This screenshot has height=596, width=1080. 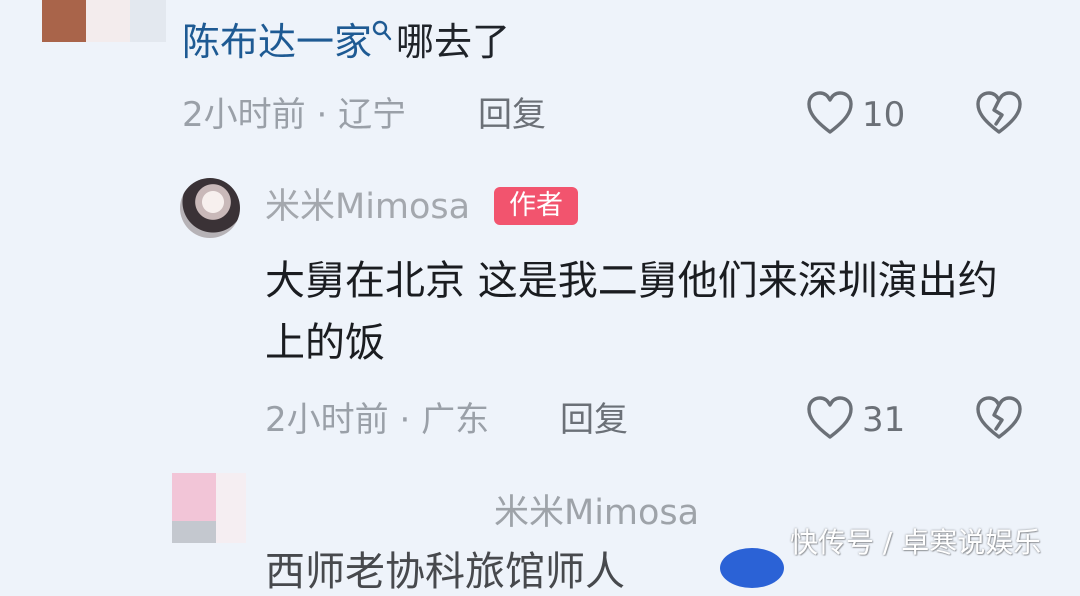 What do you see at coordinates (916, 542) in the screenshot?
I see `watermark: 快传号 / 卓寒说娱乐` at bounding box center [916, 542].